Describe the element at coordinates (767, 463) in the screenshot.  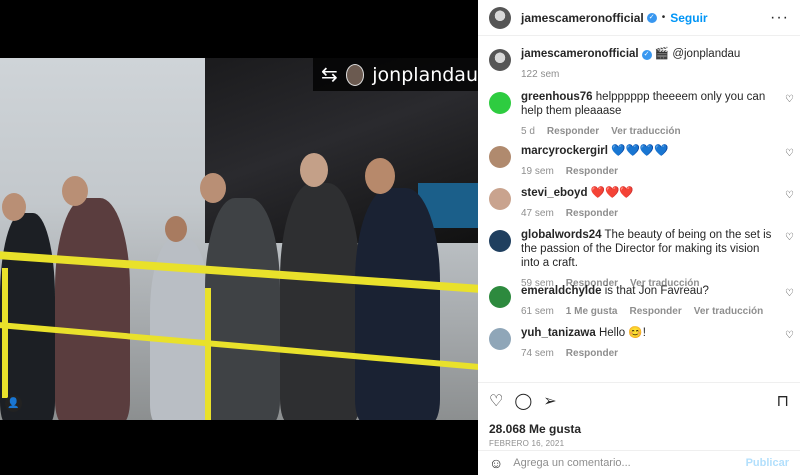
I see `publish-button: Publicar` at that location.